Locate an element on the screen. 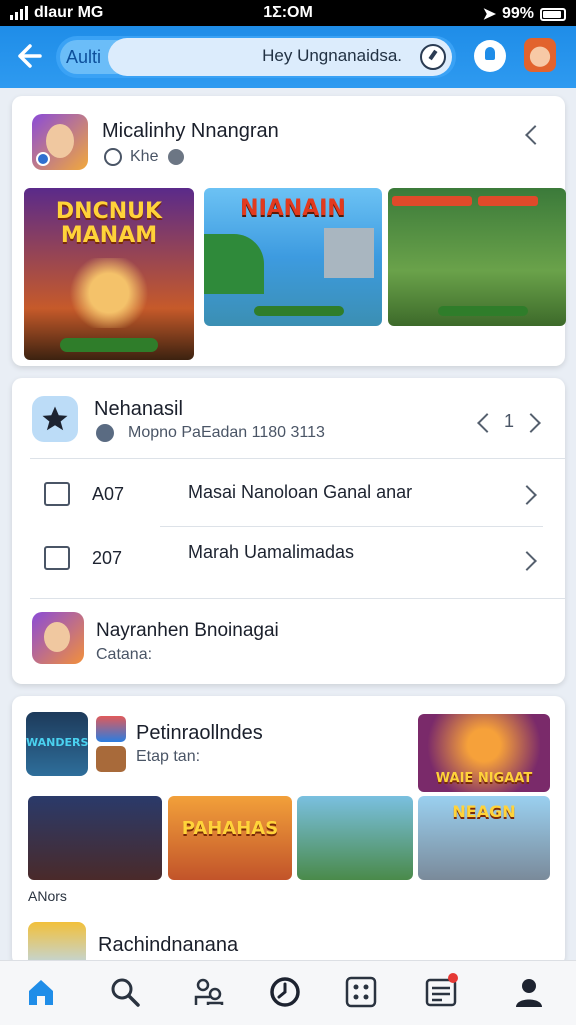 The image size is (576, 1025). thumb-title: WANDERS is located at coordinates (57, 742).